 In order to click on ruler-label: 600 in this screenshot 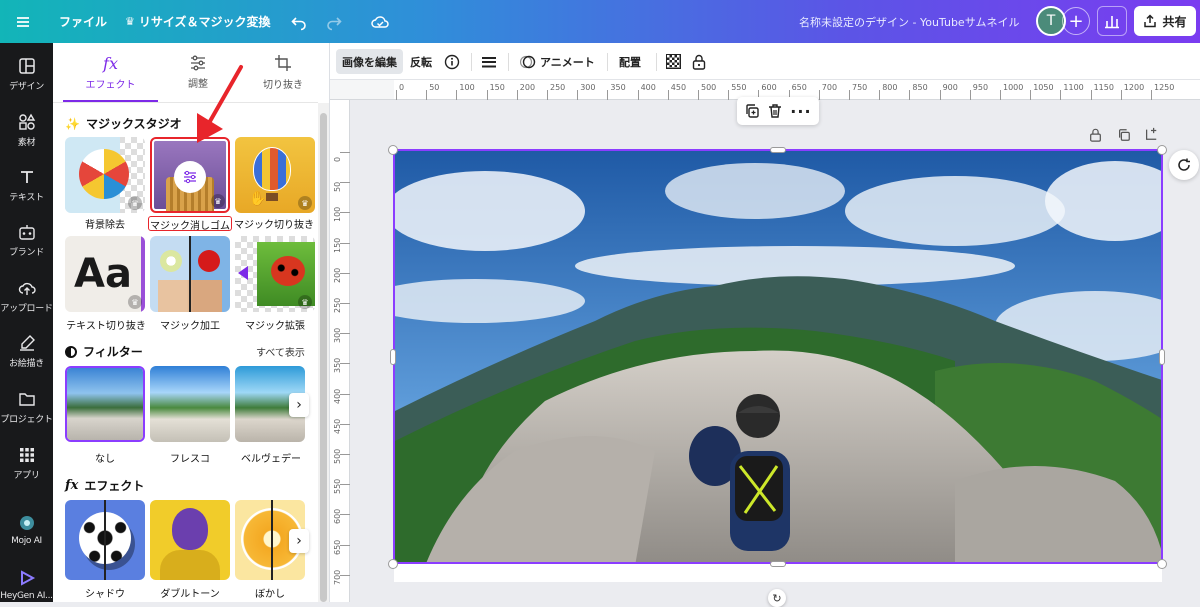, I will do `click(769, 87)`.